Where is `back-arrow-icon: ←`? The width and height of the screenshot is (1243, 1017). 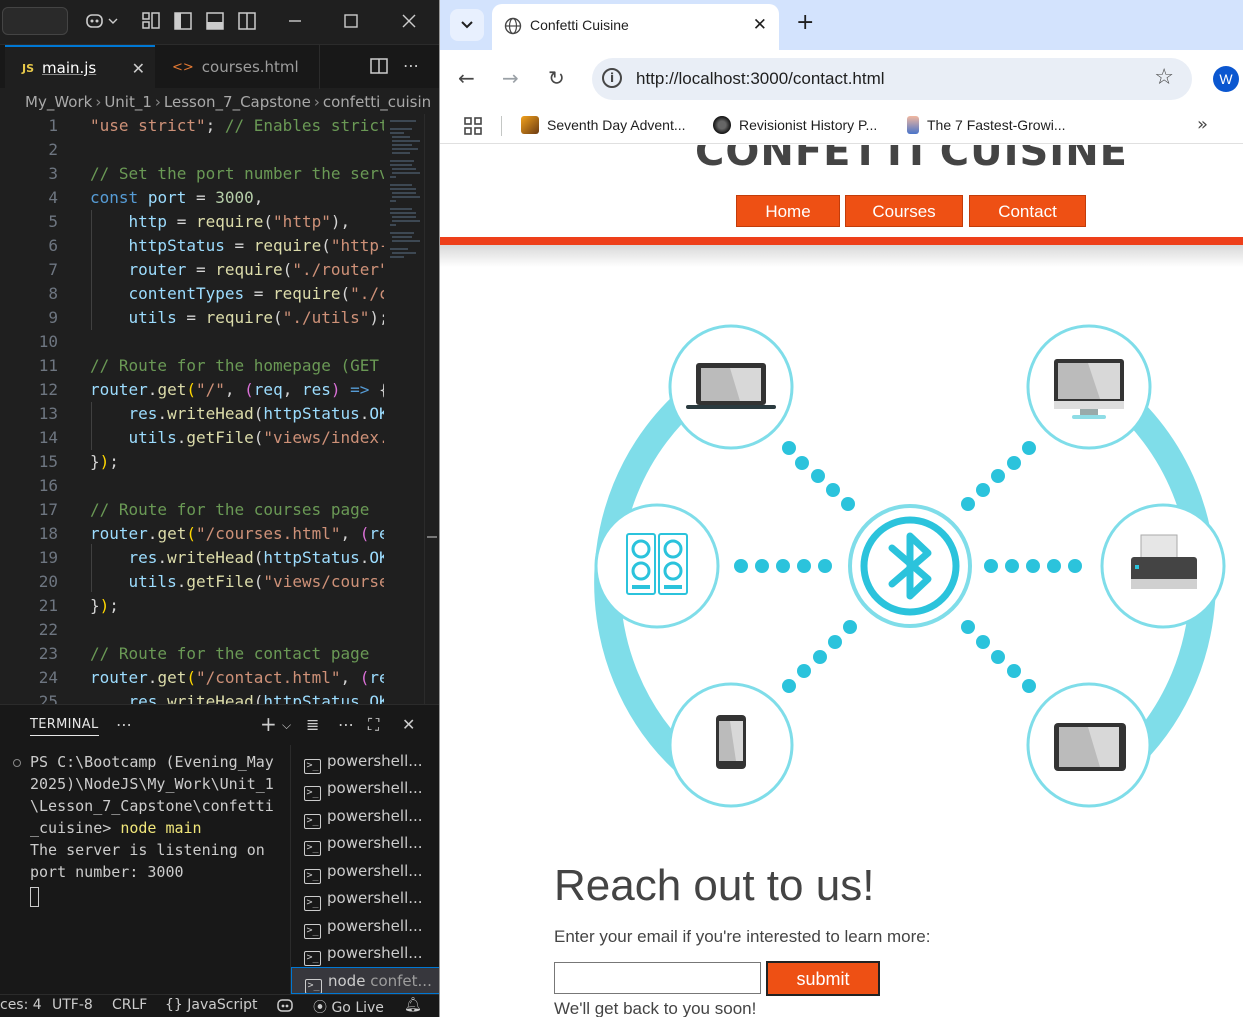 back-arrow-icon: ← is located at coordinates (466, 78).